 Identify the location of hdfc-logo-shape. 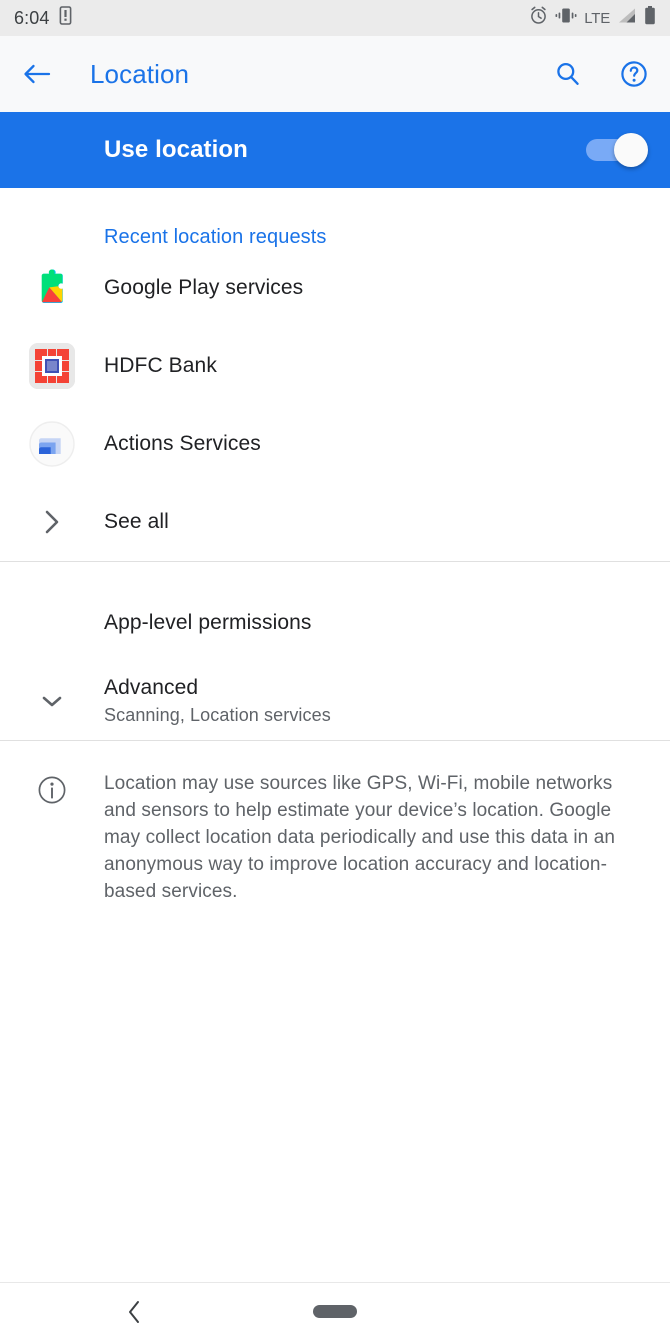
(52, 366).